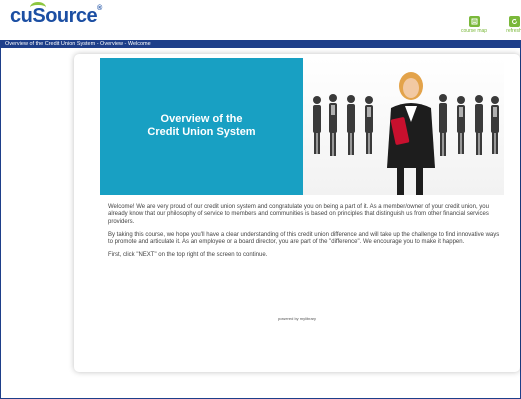 The height and width of the screenshot is (399, 521). Describe the element at coordinates (260, 20) in the screenshot. I see `top-bar: cu Source® course map refresh` at that location.